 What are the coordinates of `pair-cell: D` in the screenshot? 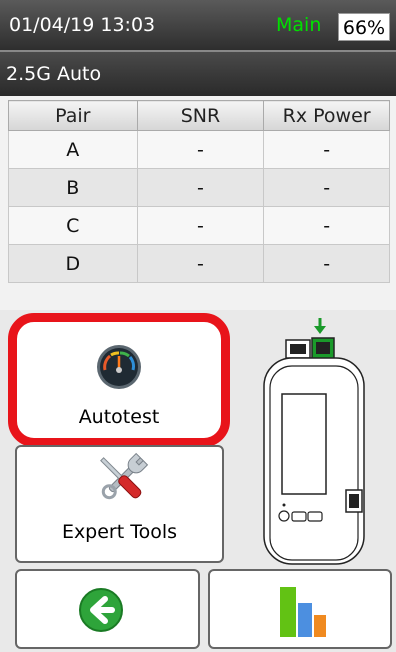 It's located at (73, 263).